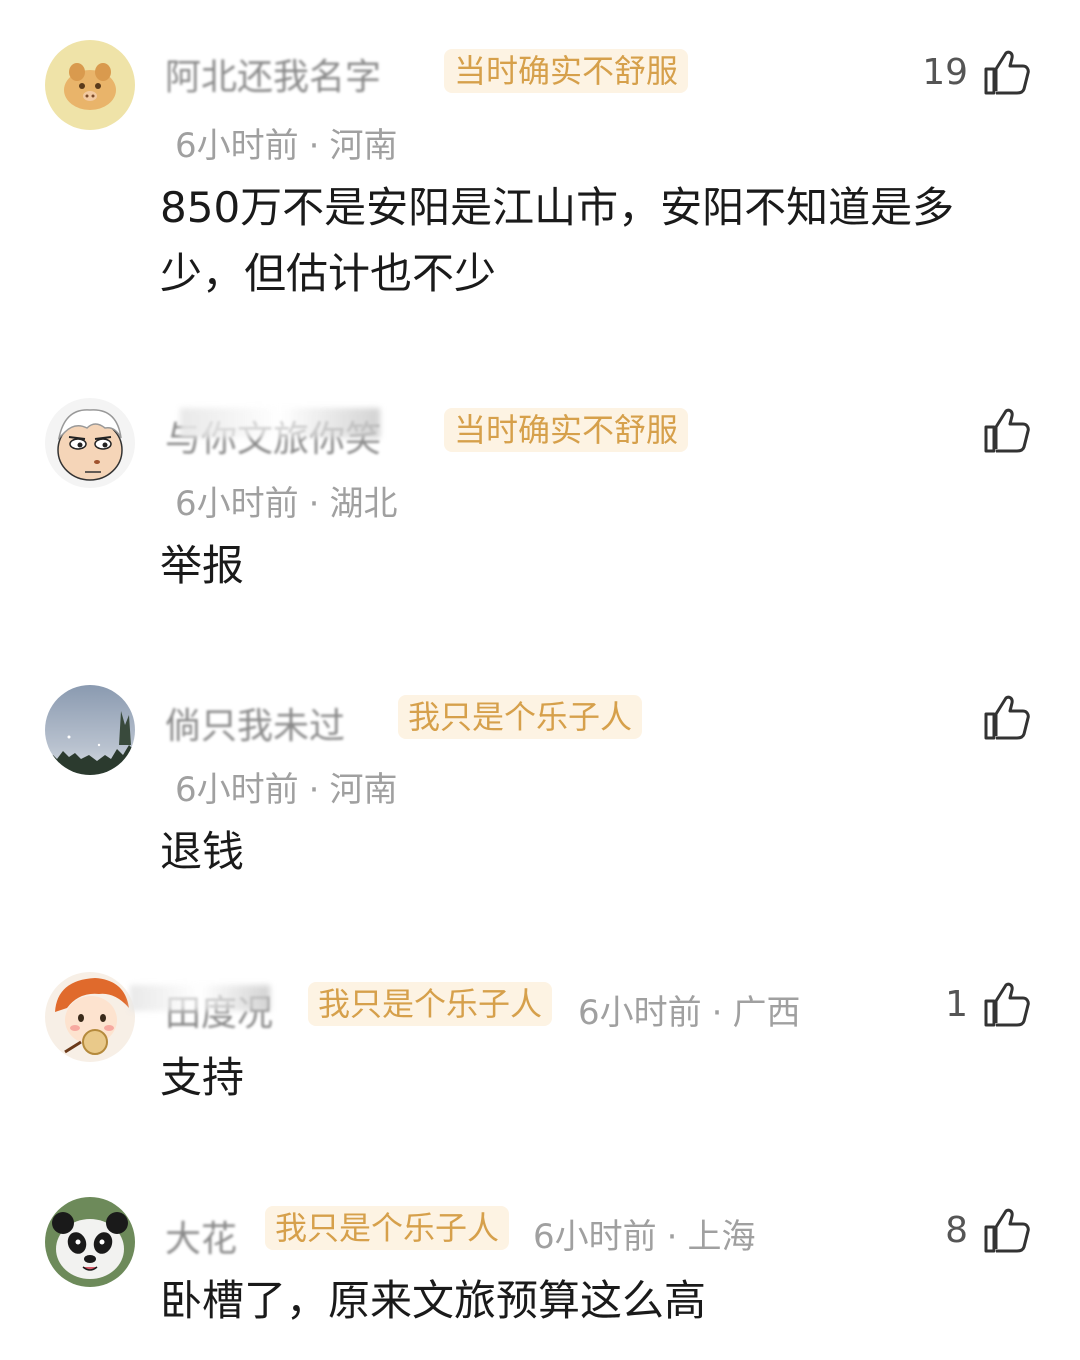  I want to click on comment-text: 850万不是安阳是江山市，安阳不知道是多少，但估计也不少, so click(557, 240).